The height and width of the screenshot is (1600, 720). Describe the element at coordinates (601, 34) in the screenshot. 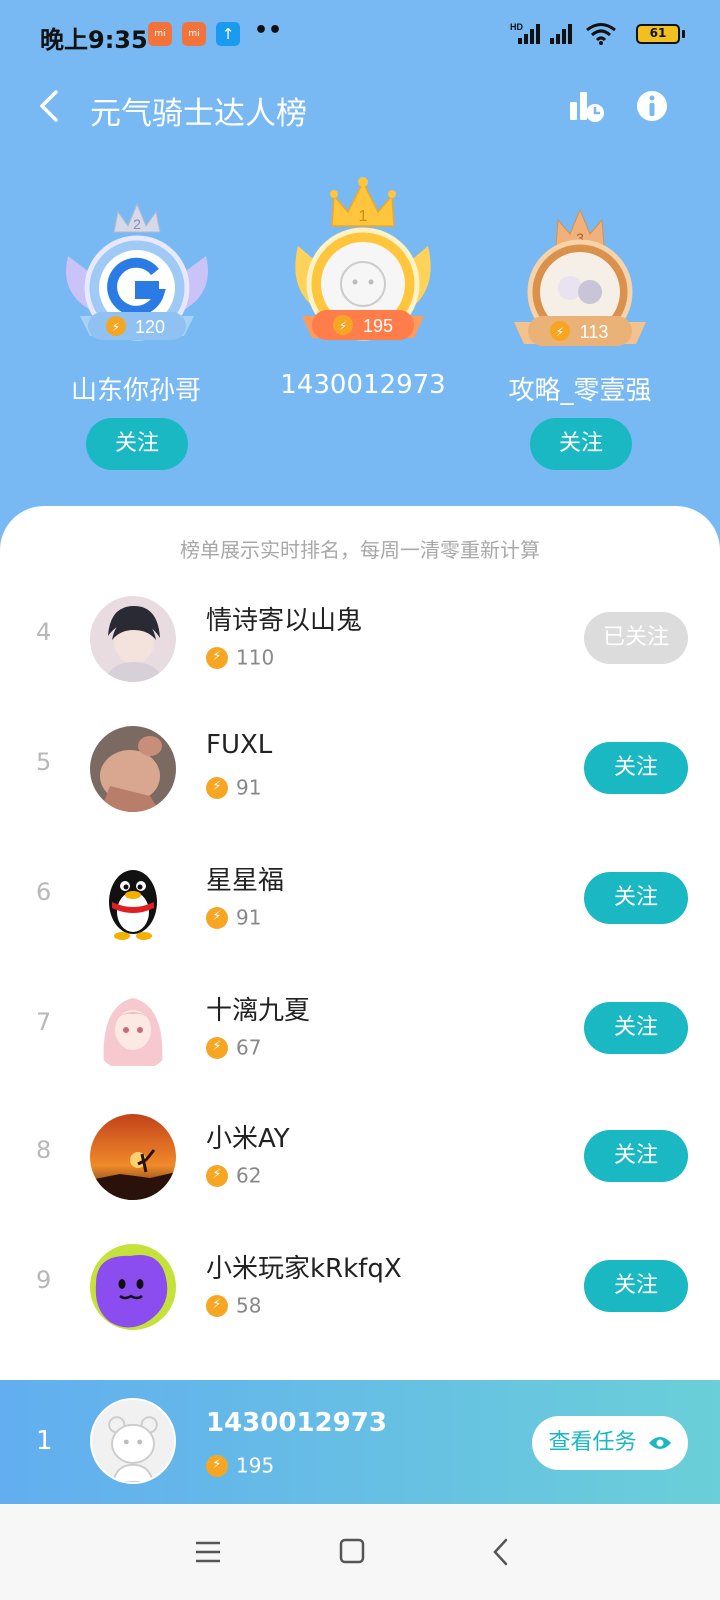

I see `wifi-icon` at that location.